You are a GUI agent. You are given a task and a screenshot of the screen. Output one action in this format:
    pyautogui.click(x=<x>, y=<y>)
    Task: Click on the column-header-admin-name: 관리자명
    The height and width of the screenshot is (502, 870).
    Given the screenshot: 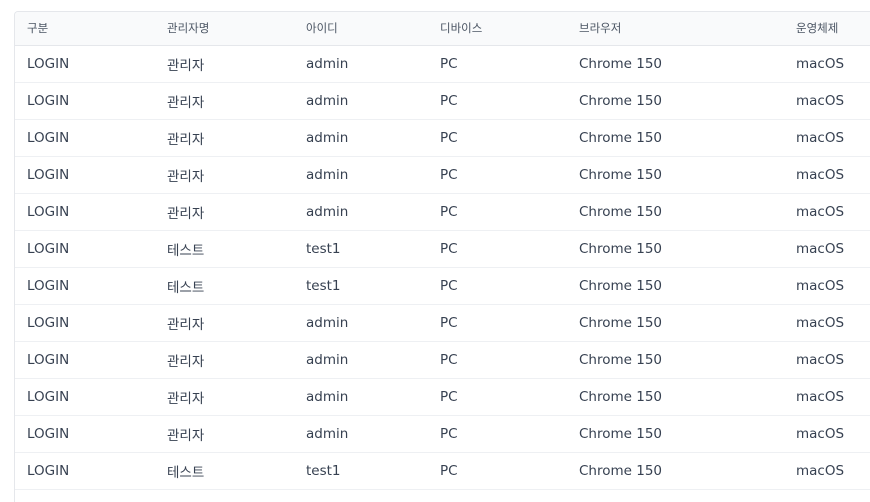 What is the action you would take?
    pyautogui.click(x=224, y=29)
    